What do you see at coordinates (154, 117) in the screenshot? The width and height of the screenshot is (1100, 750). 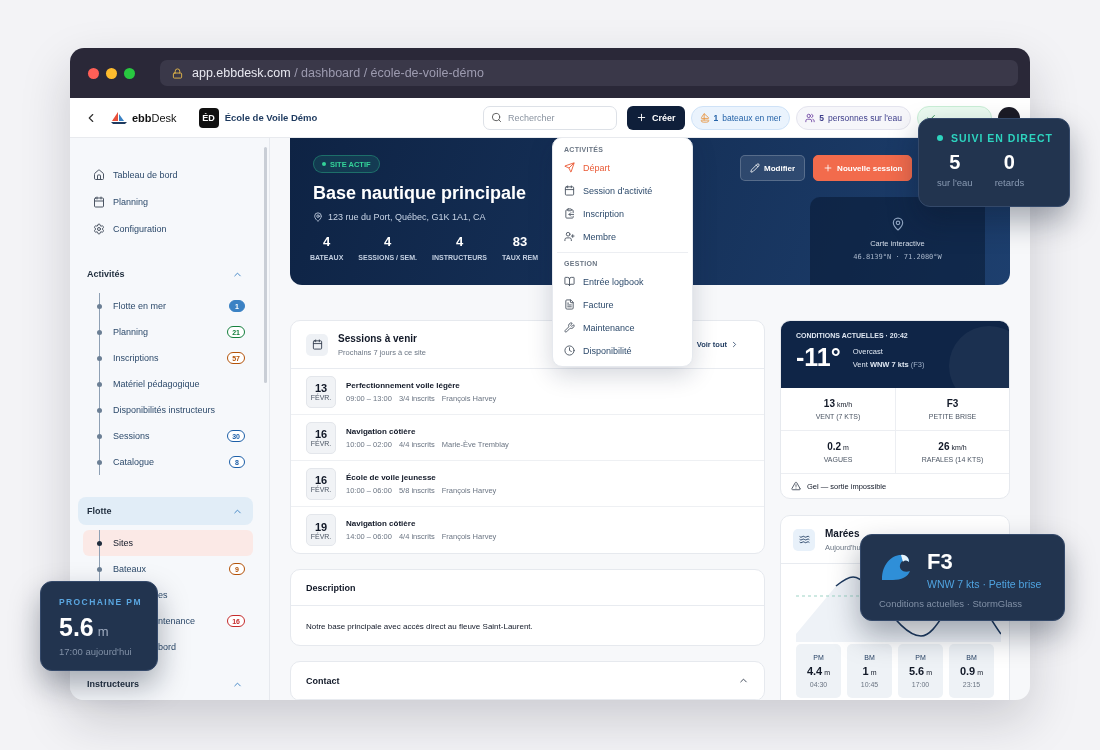 I see `logo-text: ebbDesk` at bounding box center [154, 117].